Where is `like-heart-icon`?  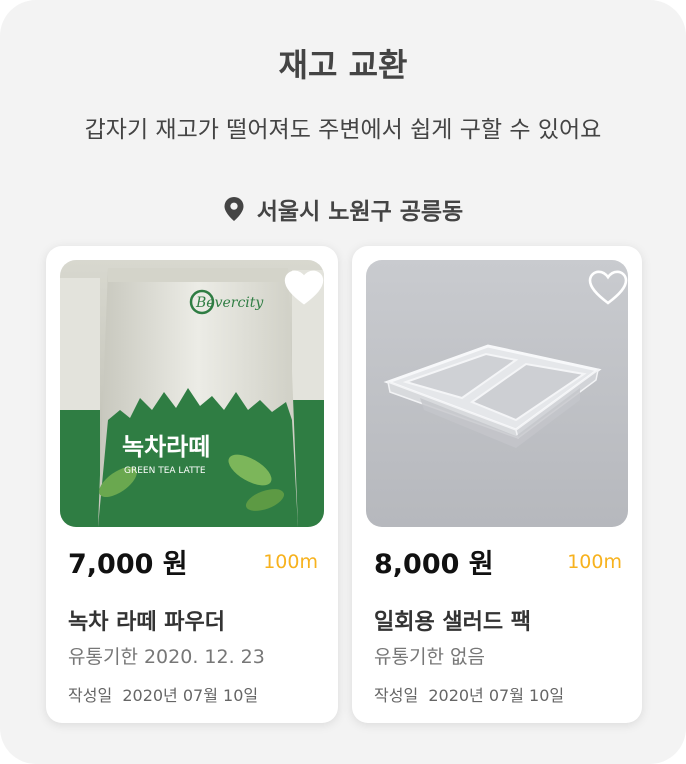 like-heart-icon is located at coordinates (304, 288).